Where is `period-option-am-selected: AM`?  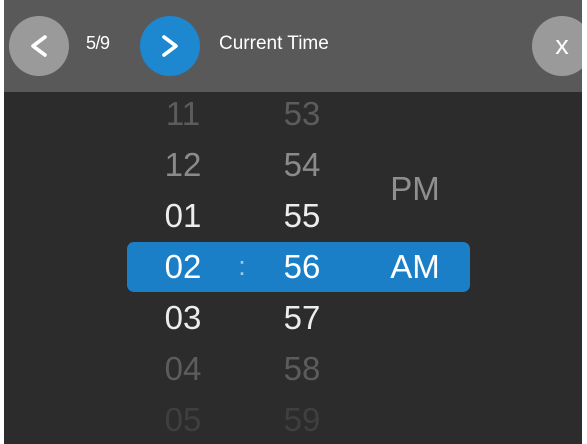
period-option-am-selected: AM is located at coordinates (415, 267).